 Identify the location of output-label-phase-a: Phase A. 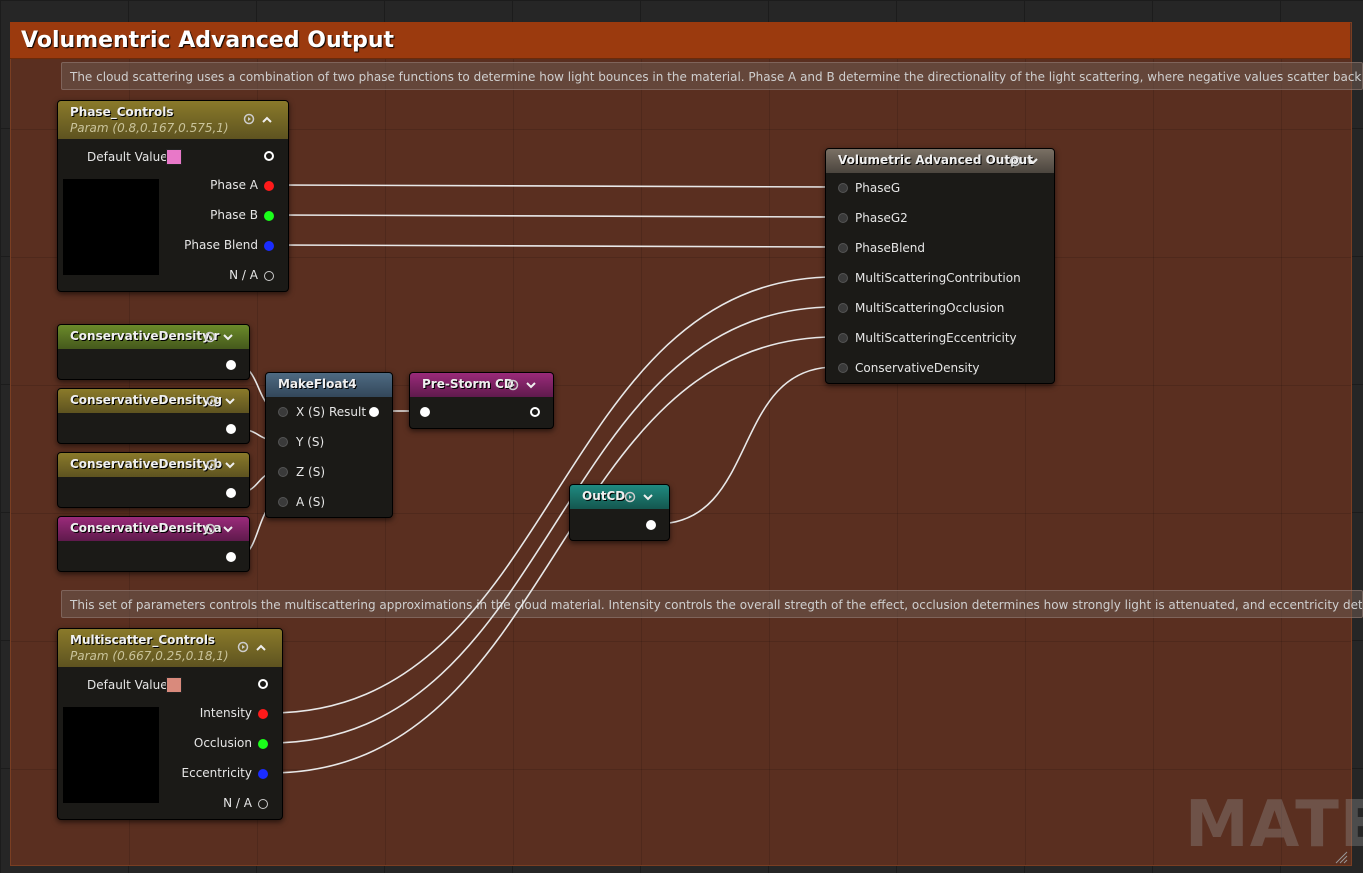
(234, 185).